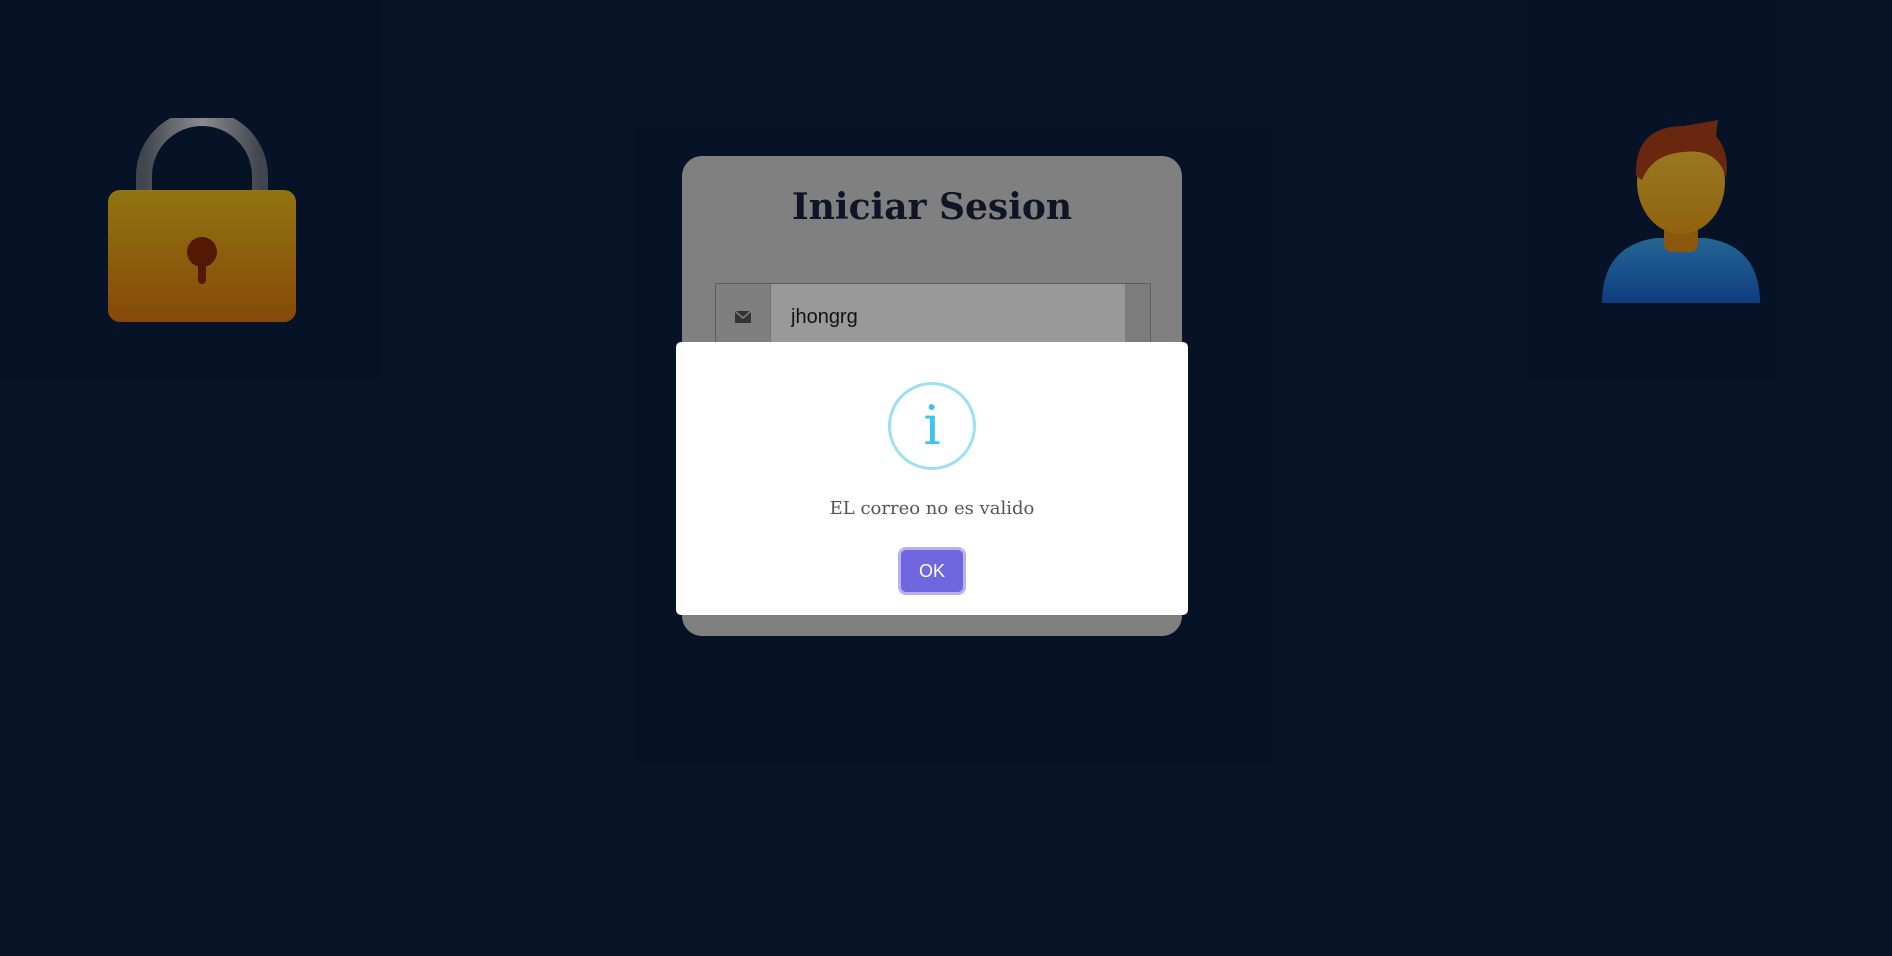 Image resolution: width=1892 pixels, height=956 pixels. I want to click on alert-dialog: i EL correo no es valido OK, so click(932, 478).